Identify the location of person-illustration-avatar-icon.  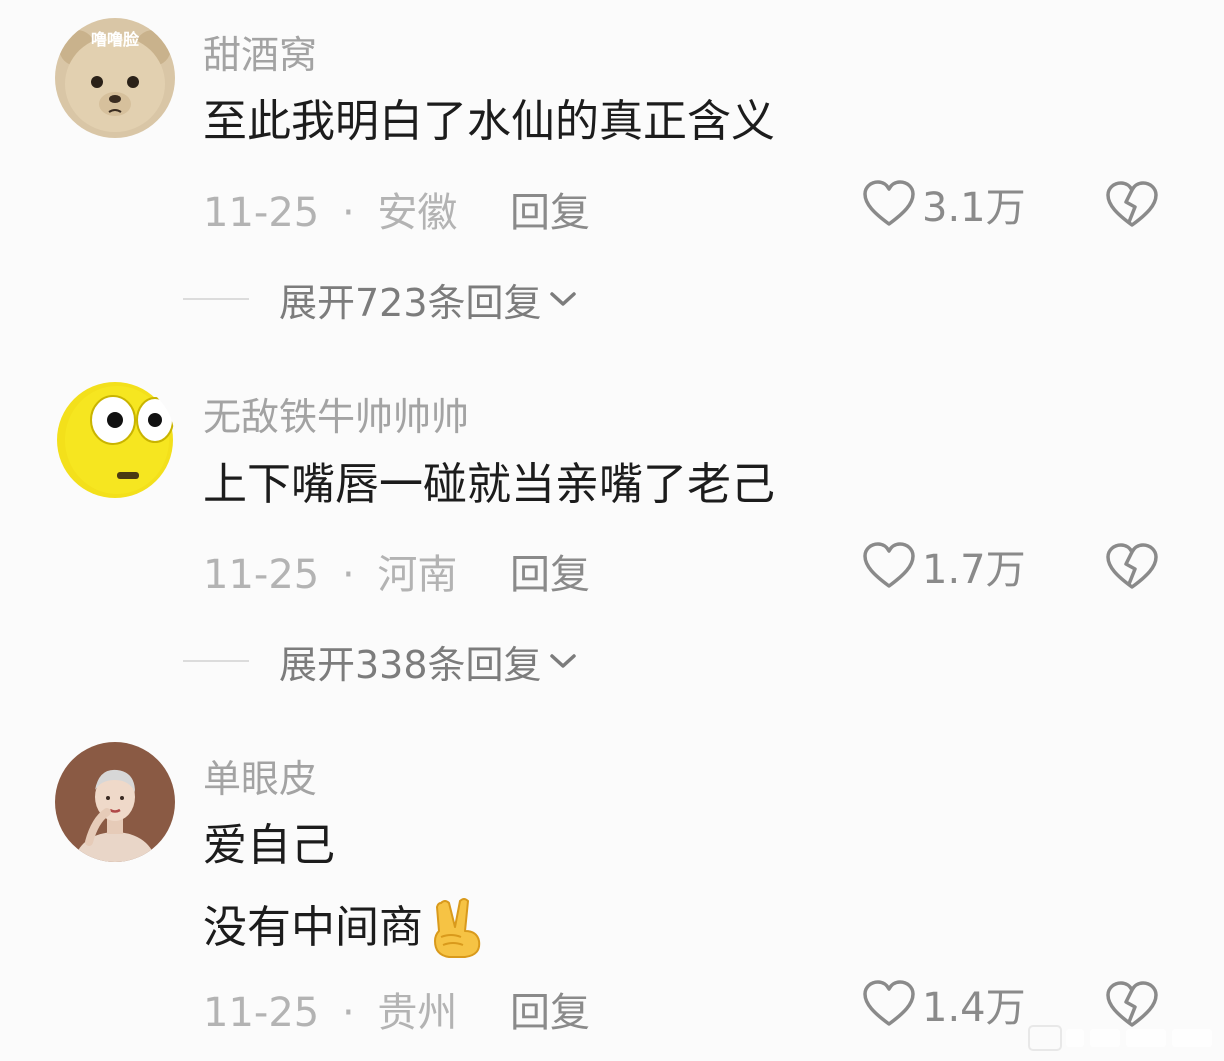
(115, 802).